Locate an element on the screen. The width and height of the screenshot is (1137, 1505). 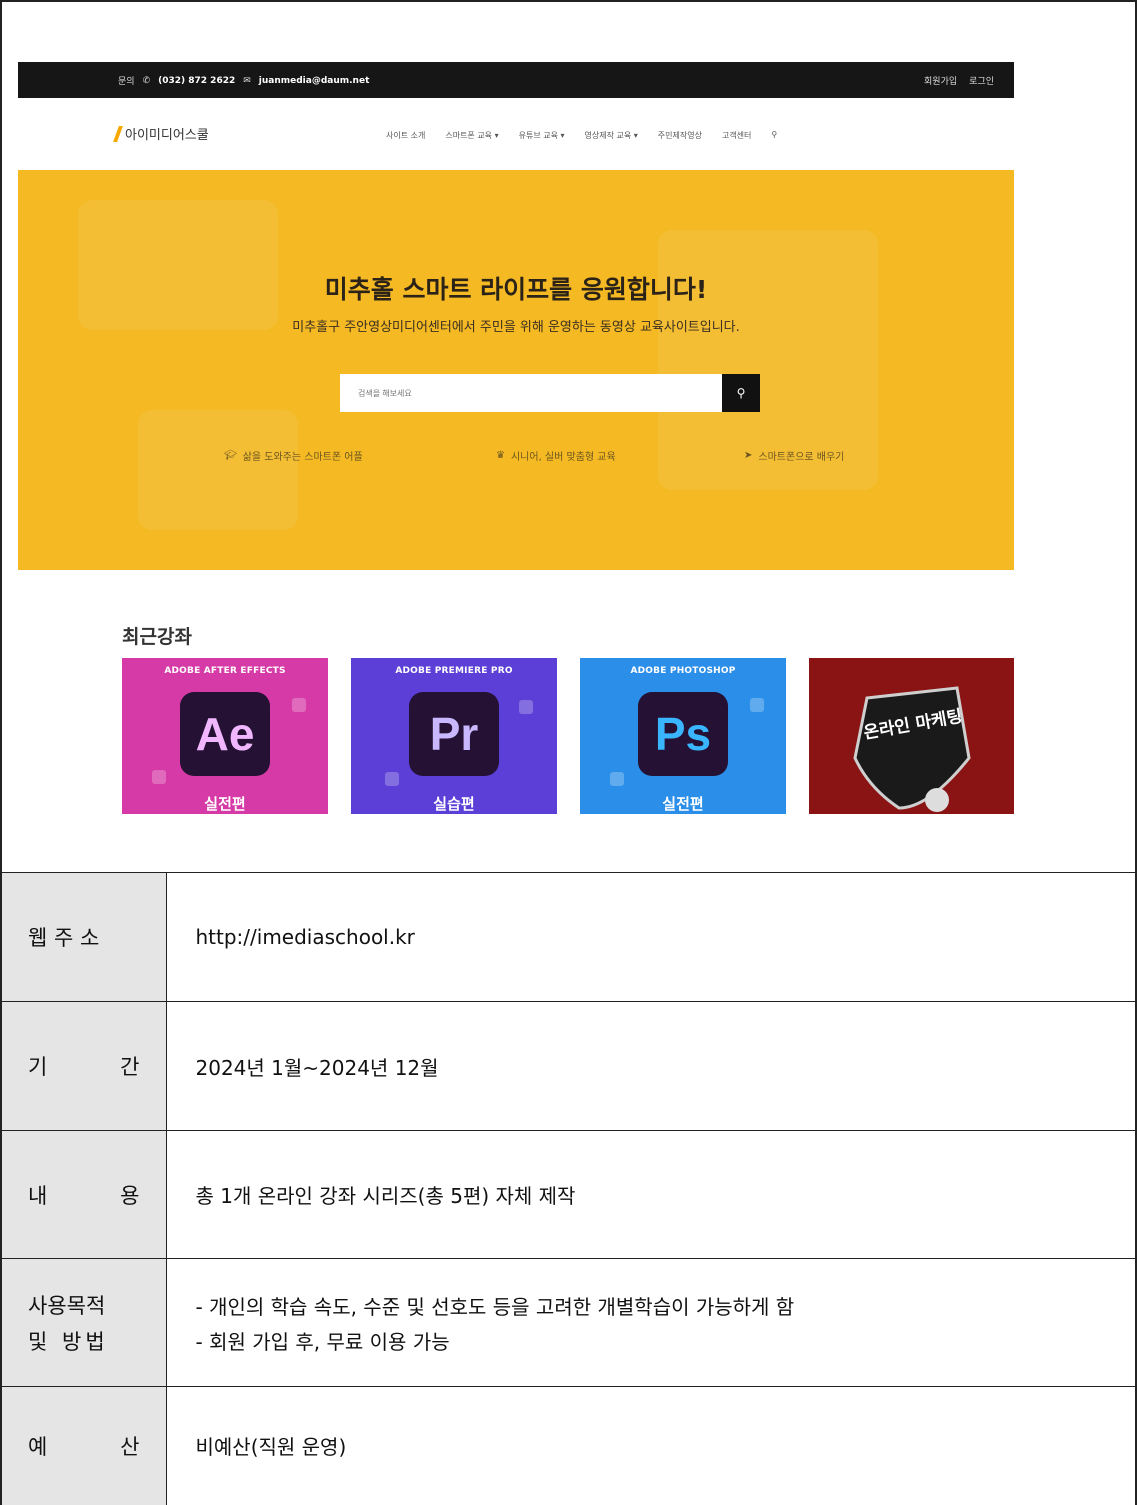
label-content: 내용 is located at coordinates (84, 1195).